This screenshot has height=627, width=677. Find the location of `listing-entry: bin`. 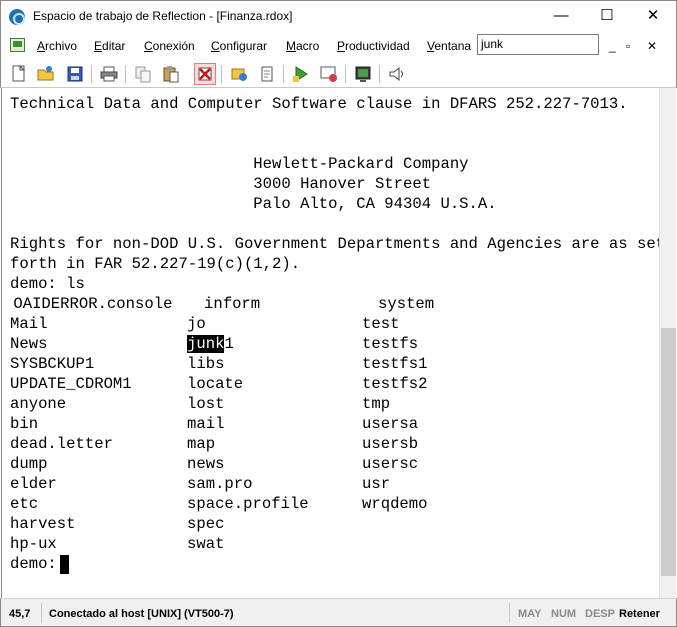

listing-entry: bin is located at coordinates (24, 424).